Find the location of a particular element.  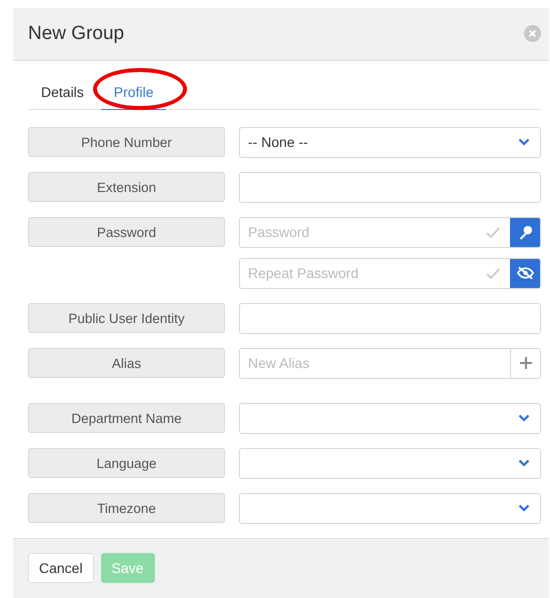

show-password-button is located at coordinates (525, 273).